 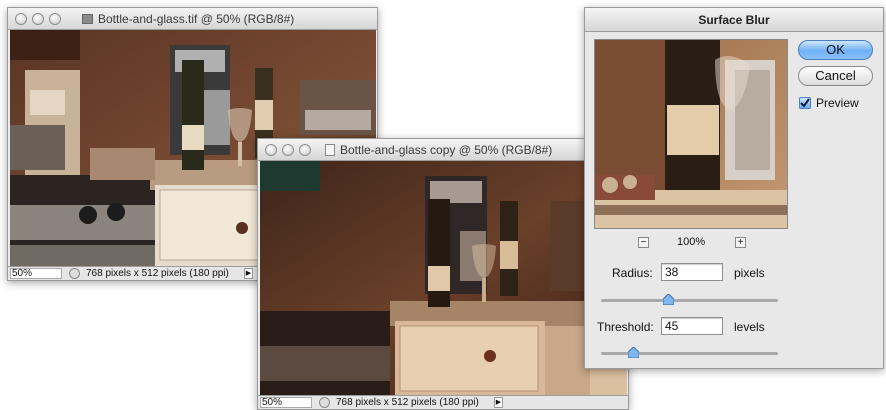 What do you see at coordinates (632, 273) in the screenshot?
I see `radius-label: Radius:` at bounding box center [632, 273].